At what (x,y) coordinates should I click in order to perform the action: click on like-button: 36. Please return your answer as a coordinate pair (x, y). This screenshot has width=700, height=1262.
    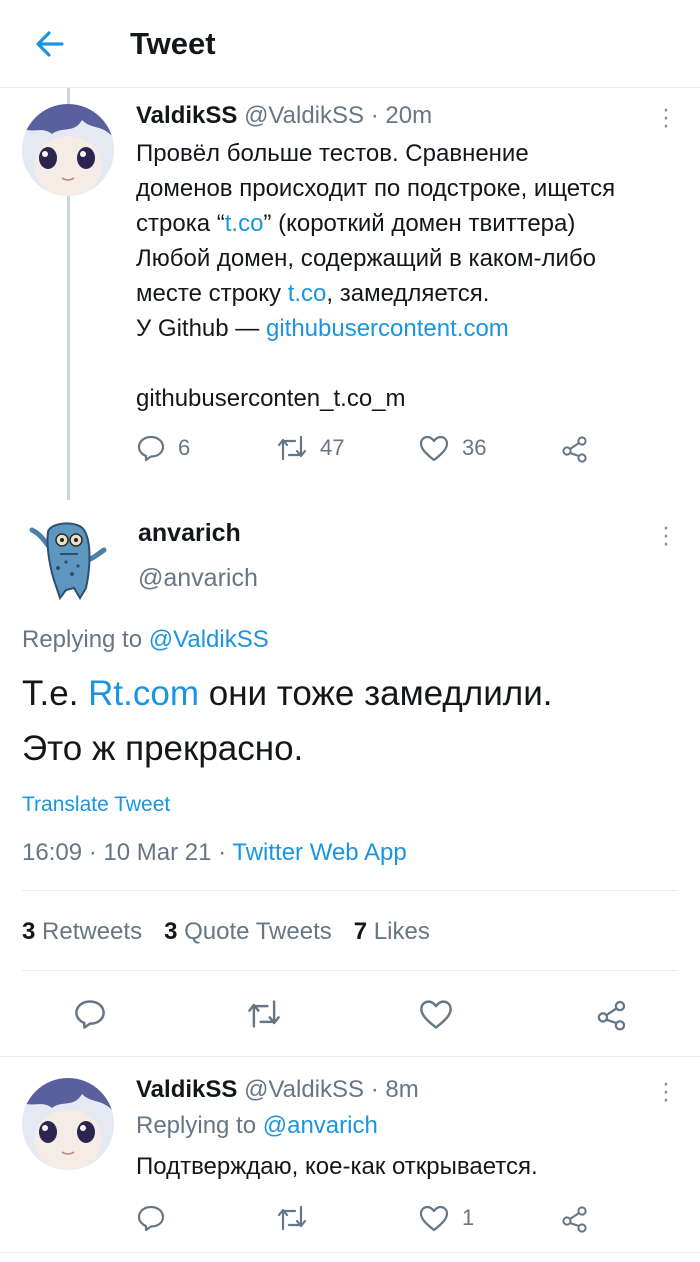
    Looking at the image, I should click on (452, 448).